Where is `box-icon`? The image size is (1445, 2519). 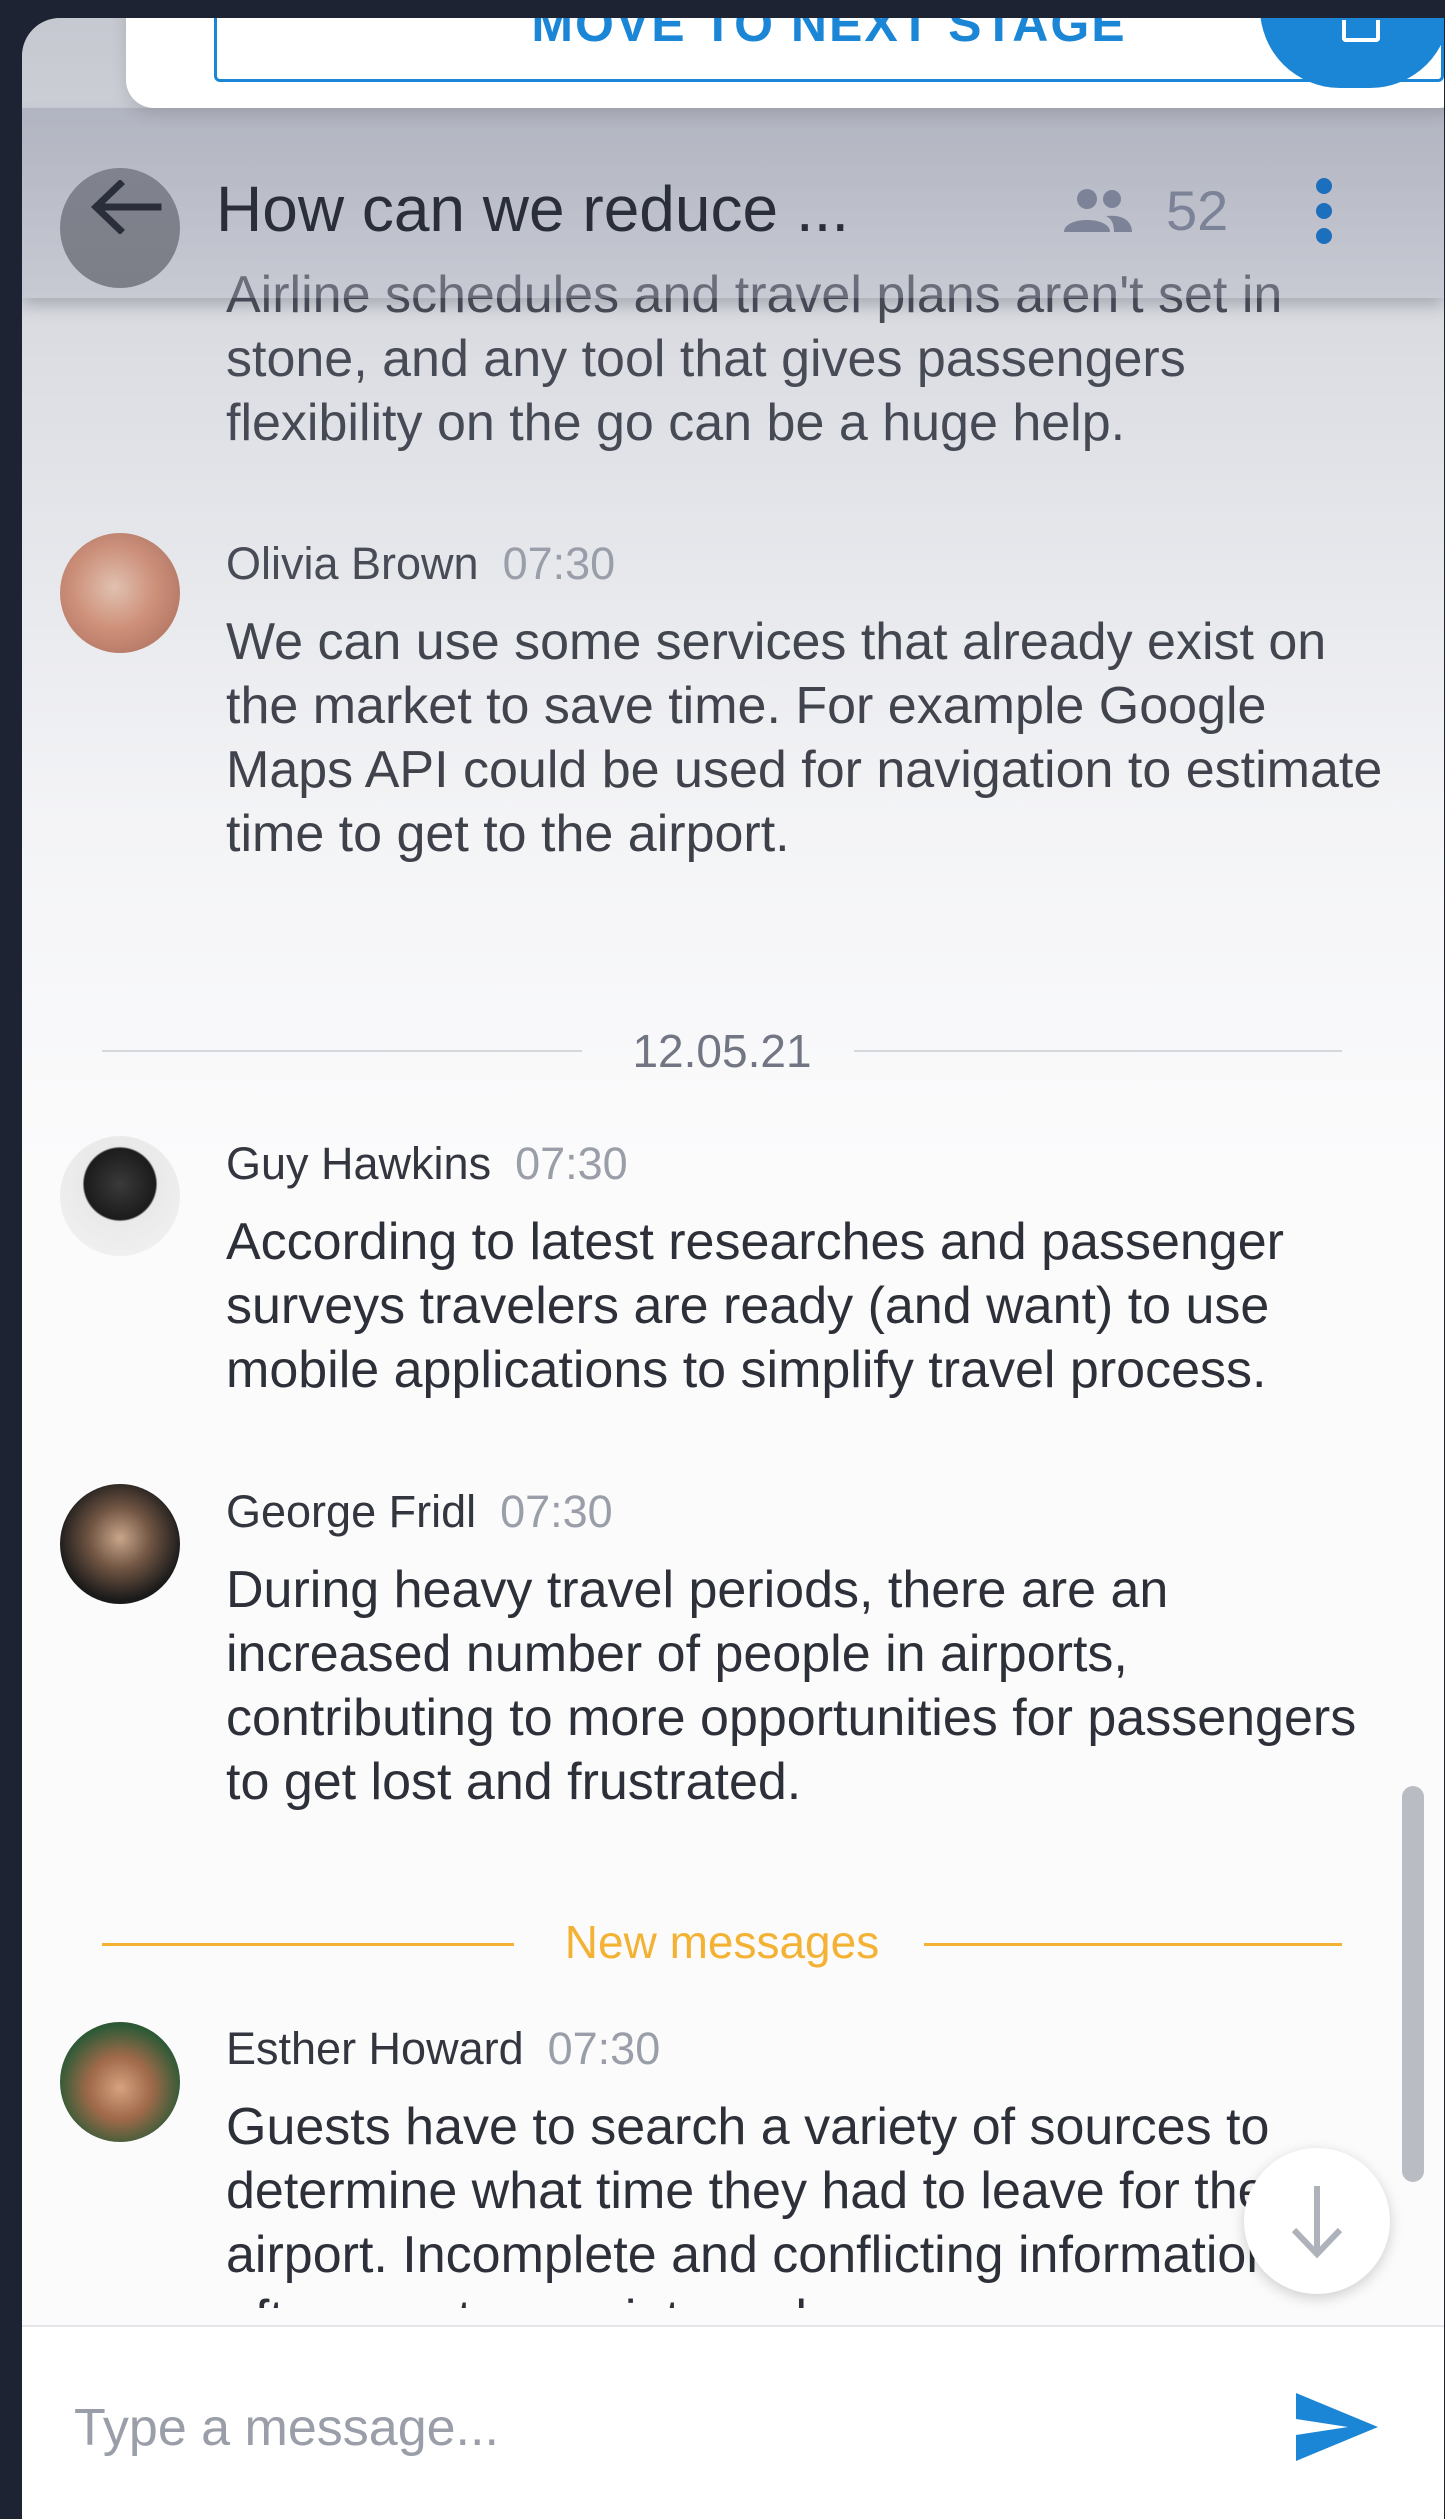
box-icon is located at coordinates (1361, 31).